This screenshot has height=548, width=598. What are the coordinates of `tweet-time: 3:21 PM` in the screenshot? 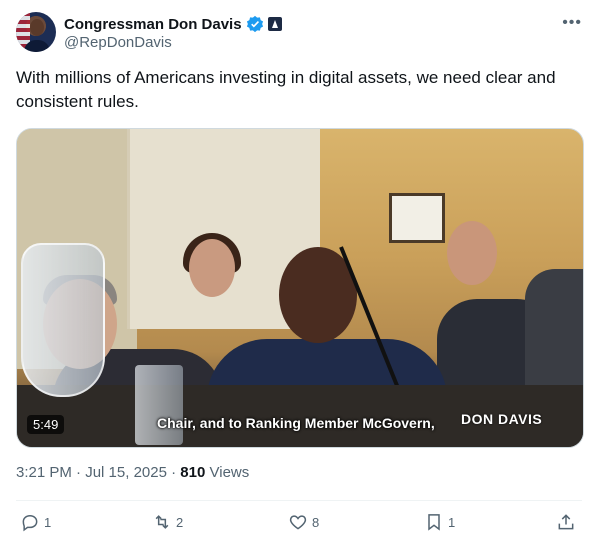 It's located at (44, 472).